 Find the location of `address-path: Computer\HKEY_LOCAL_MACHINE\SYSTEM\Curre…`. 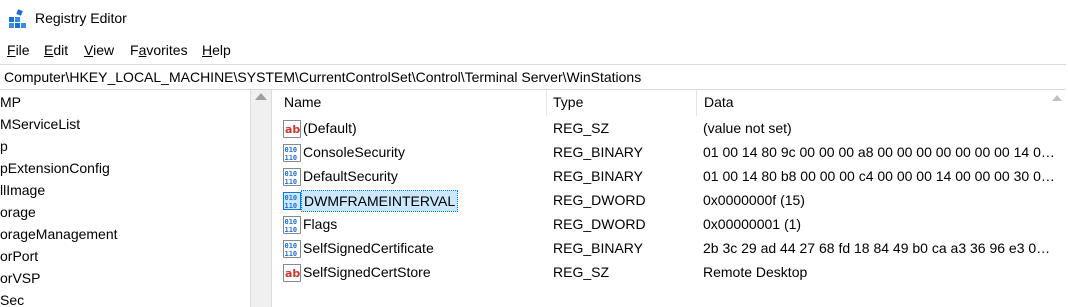

address-path: Computer\HKEY_LOCAL_MACHINE\SYSTEM\Curre… is located at coordinates (322, 77).